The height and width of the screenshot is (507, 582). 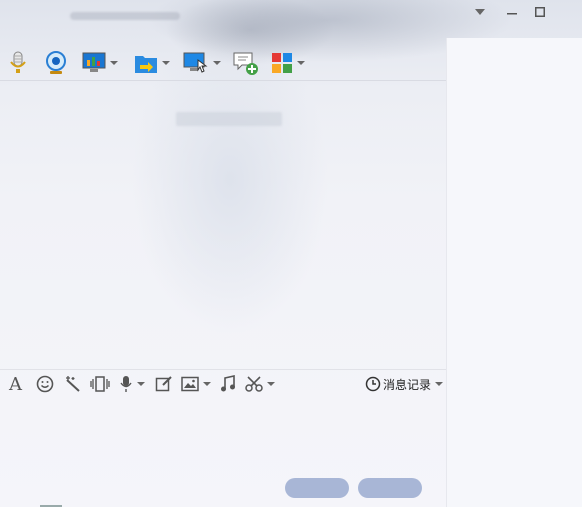 I want to click on chart-monitor-icon, so click(x=94, y=62).